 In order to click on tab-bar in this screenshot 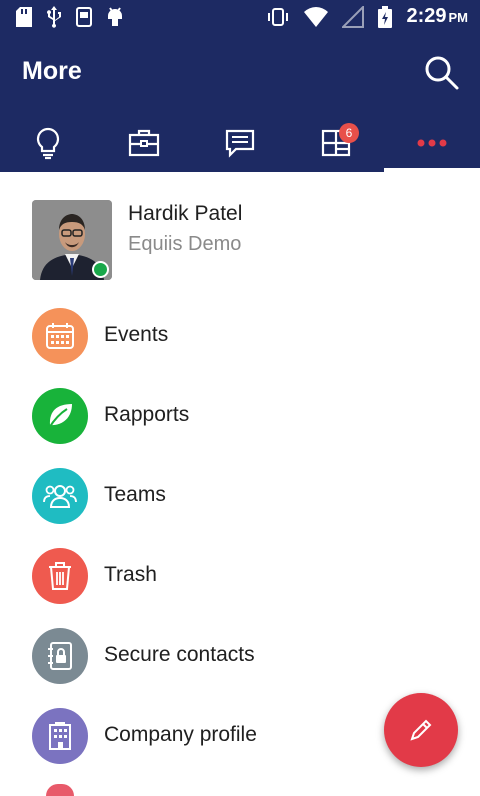, I will do `click(240, 145)`.